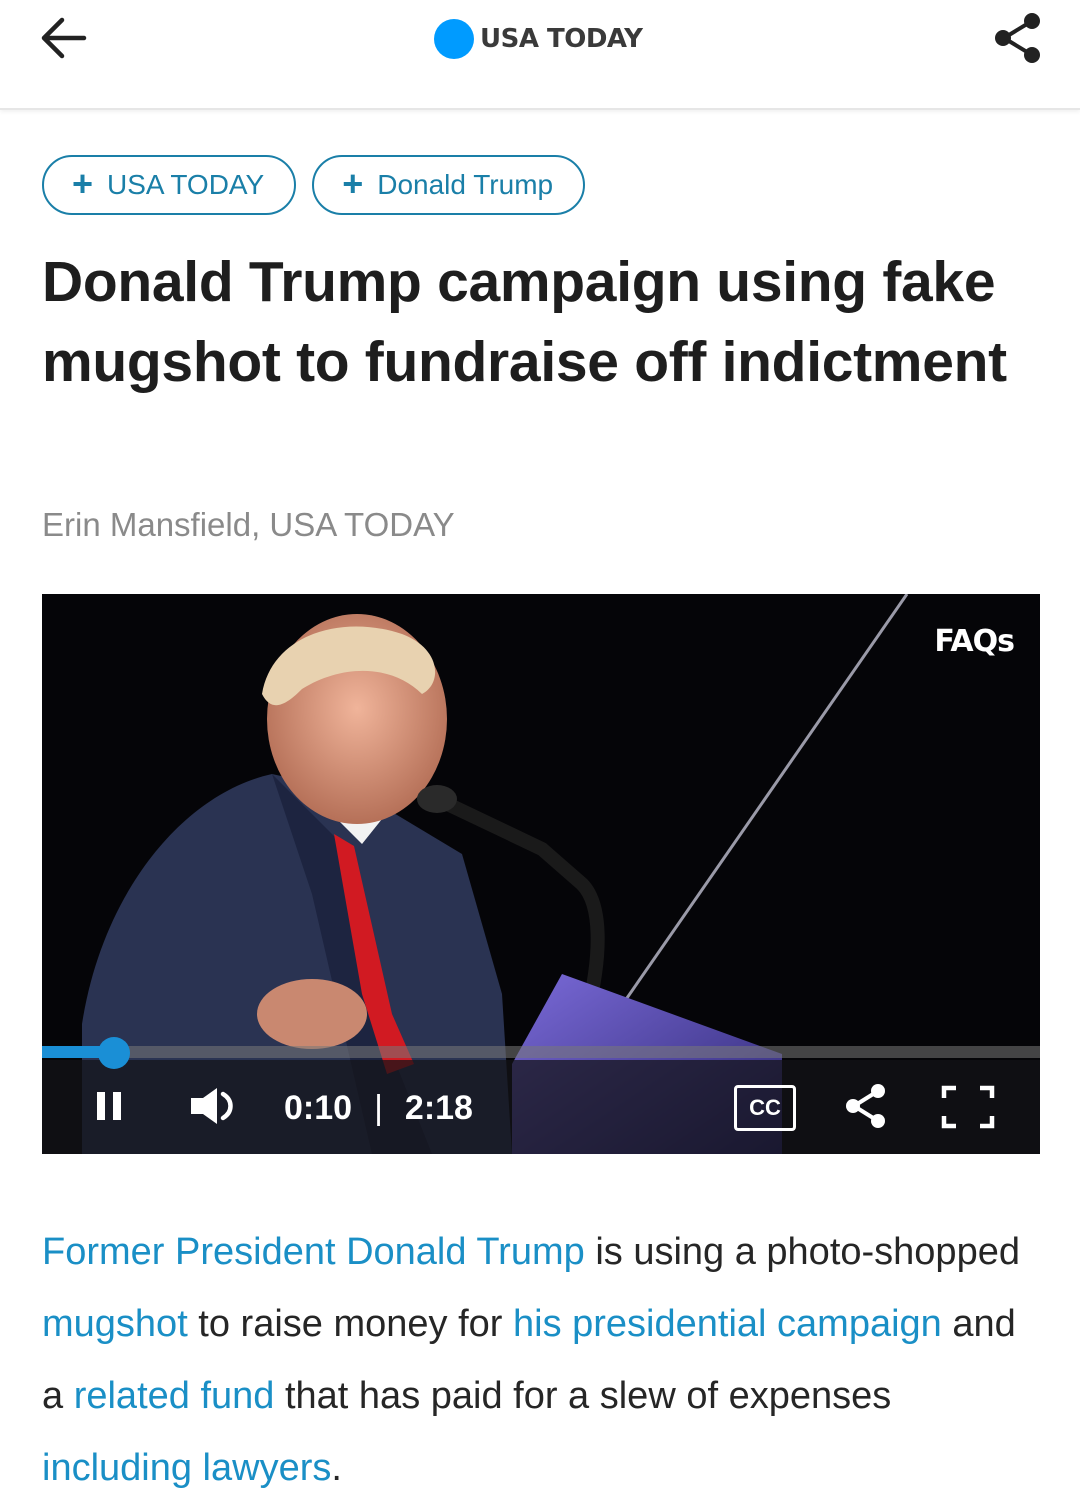 The image size is (1080, 1510). I want to click on volume-button, so click(214, 1108).